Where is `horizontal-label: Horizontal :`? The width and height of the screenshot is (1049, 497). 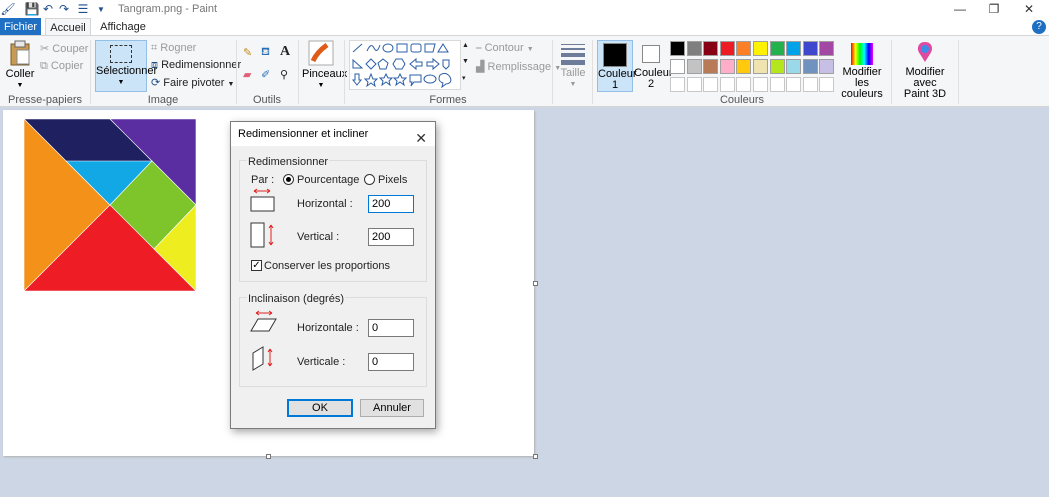 horizontal-label: Horizontal : is located at coordinates (325, 204).